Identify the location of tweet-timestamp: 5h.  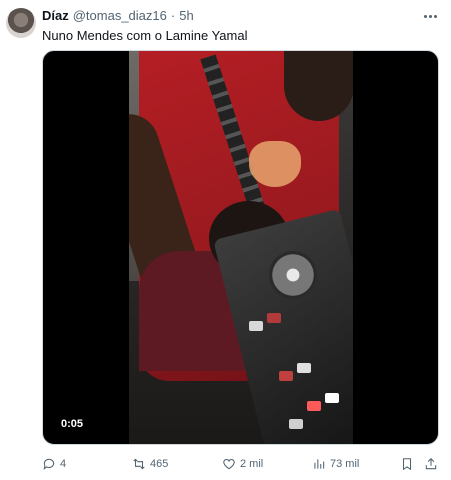
(186, 15).